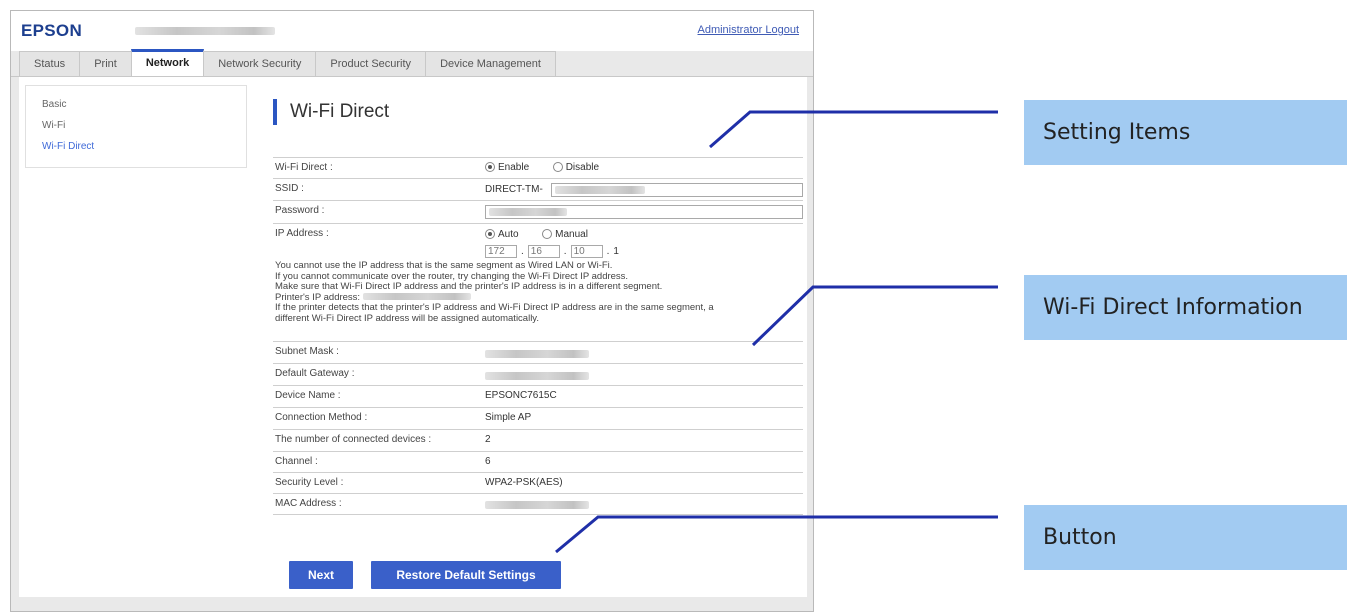 The width and height of the screenshot is (1351, 615). Describe the element at coordinates (1185, 132) in the screenshot. I see `callout-setting-items: Setting Items` at that location.